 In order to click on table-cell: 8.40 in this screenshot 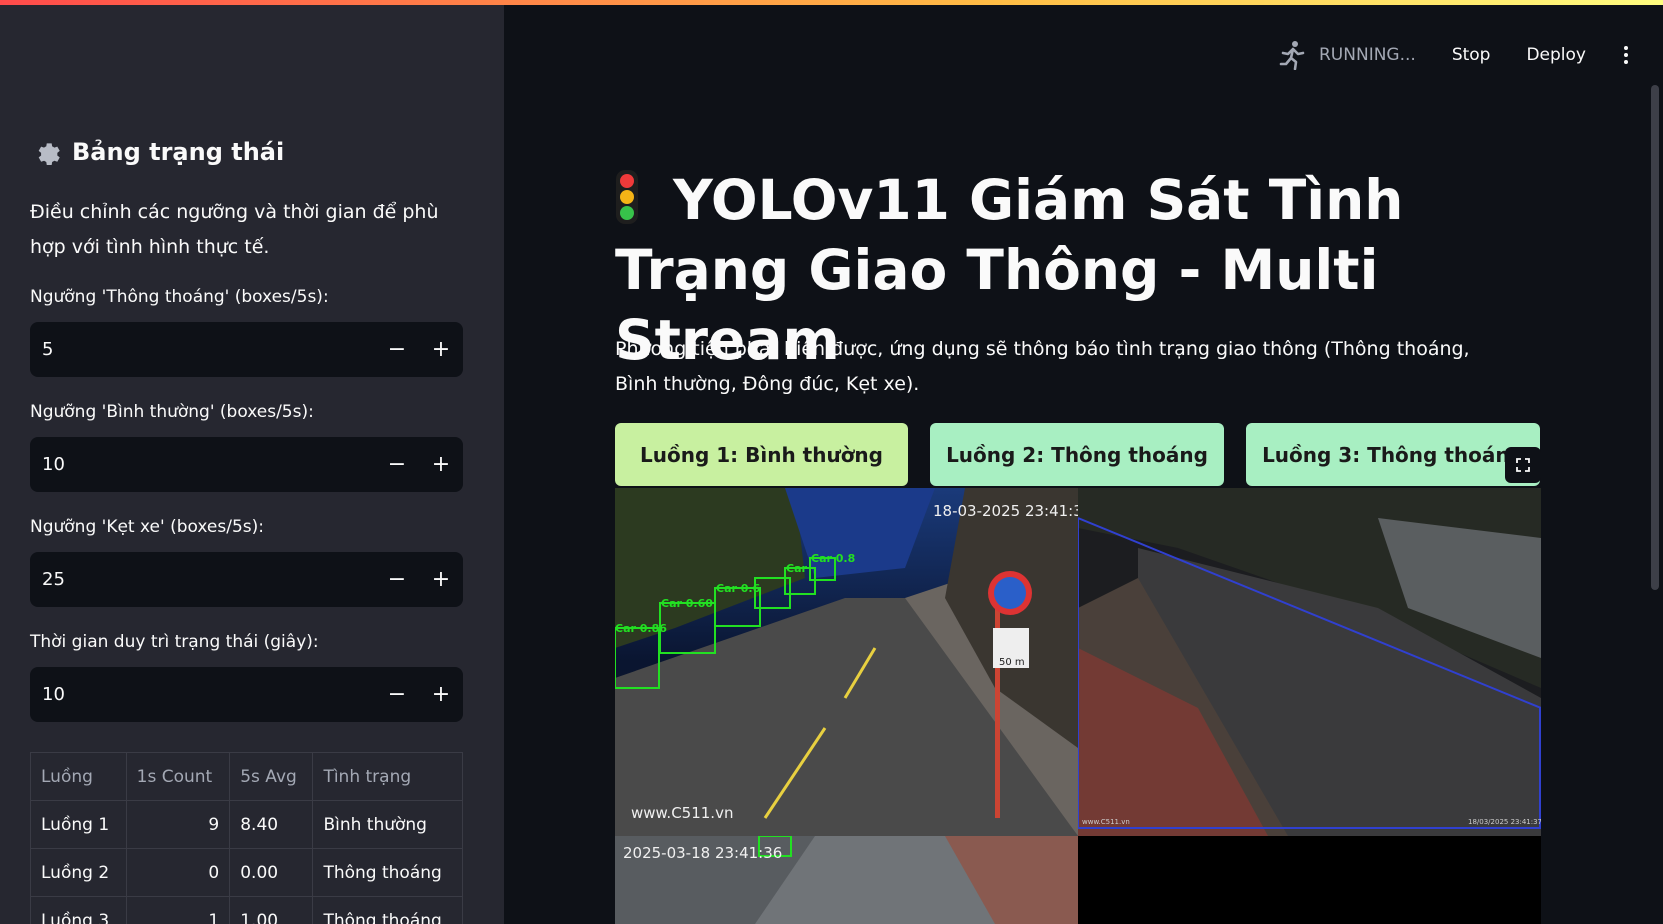, I will do `click(271, 824)`.